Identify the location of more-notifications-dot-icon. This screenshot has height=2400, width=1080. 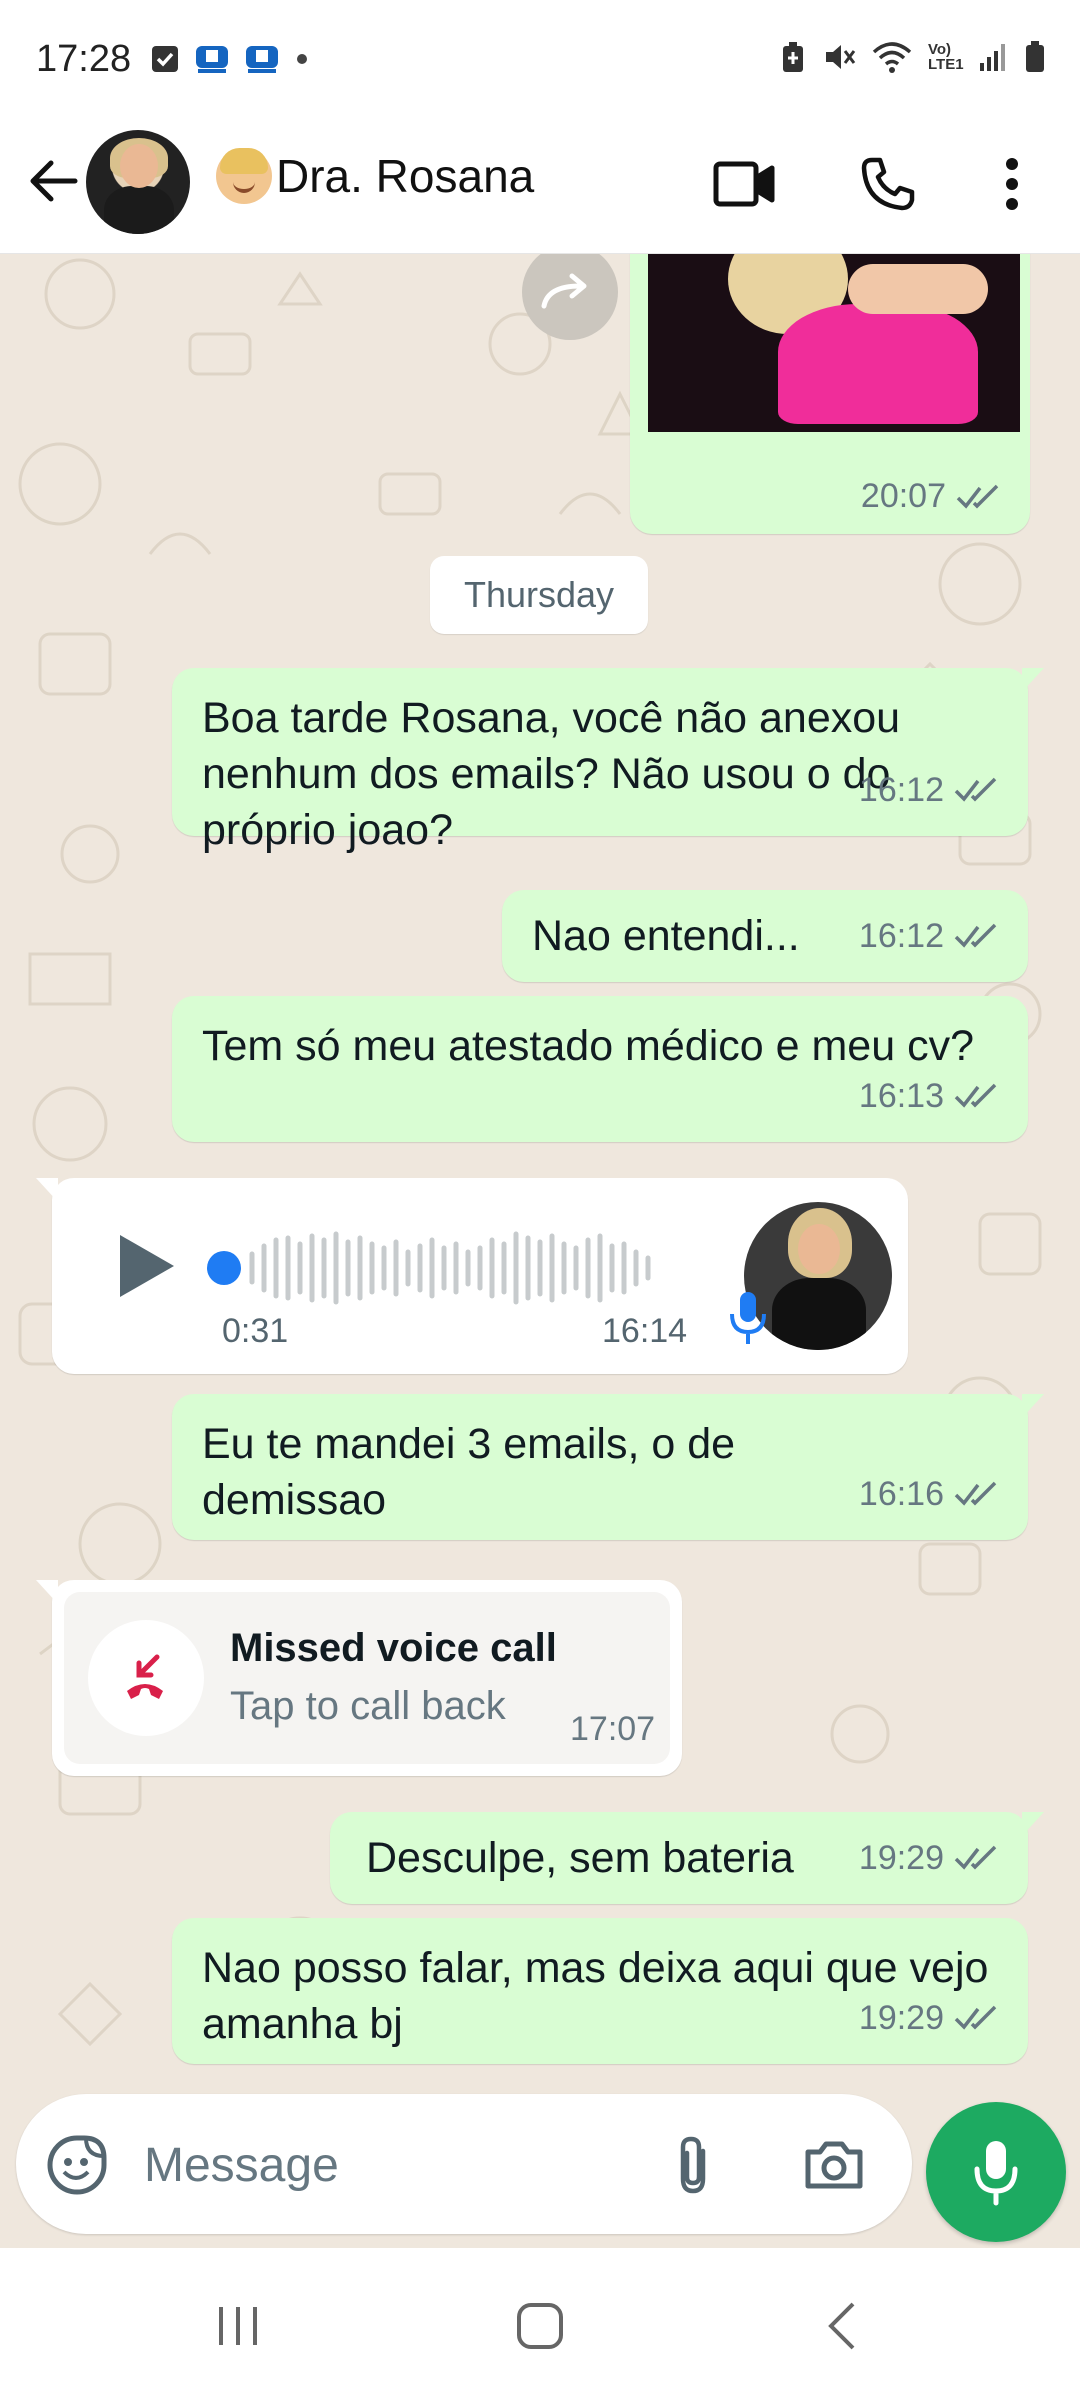
(302, 59).